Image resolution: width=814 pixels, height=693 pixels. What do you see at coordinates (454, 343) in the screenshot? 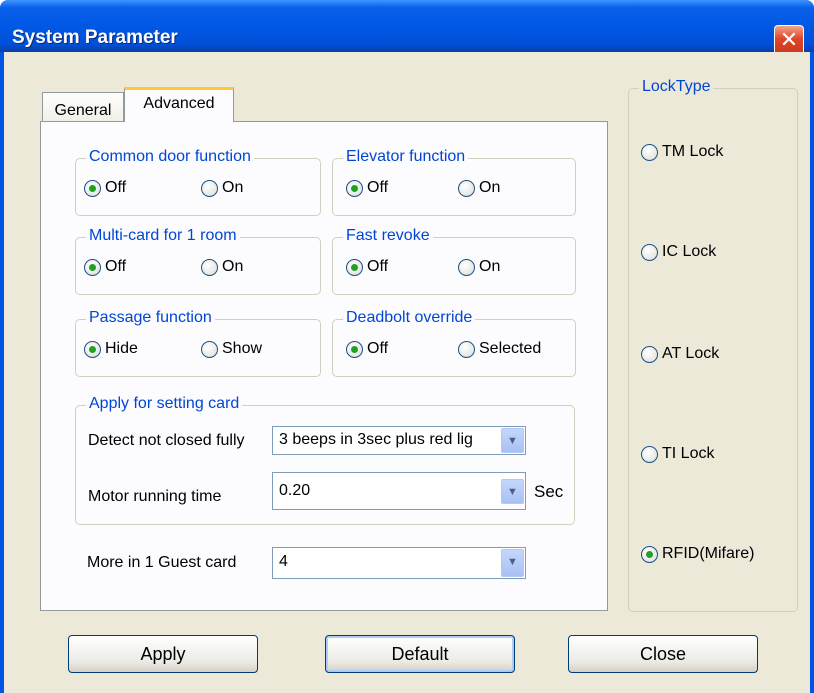
I see `deadbolt-group: Deadbolt override Off Selected` at bounding box center [454, 343].